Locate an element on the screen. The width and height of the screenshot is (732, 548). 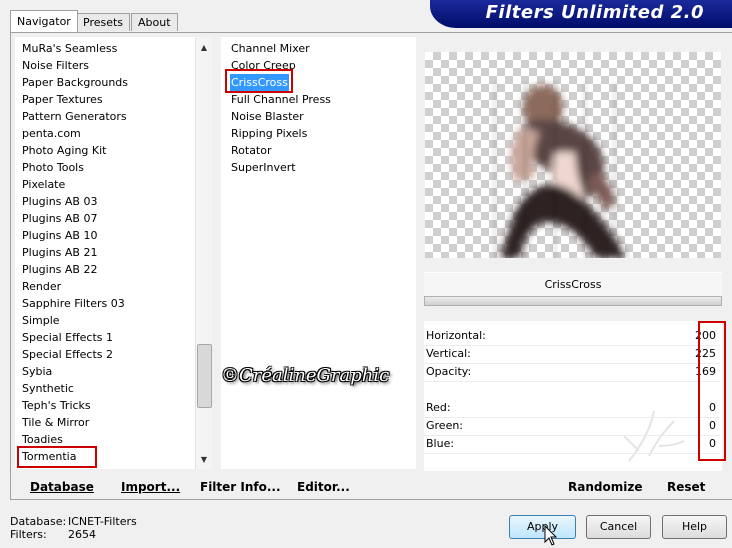
category-item: Pattern Generators is located at coordinates (74, 116).